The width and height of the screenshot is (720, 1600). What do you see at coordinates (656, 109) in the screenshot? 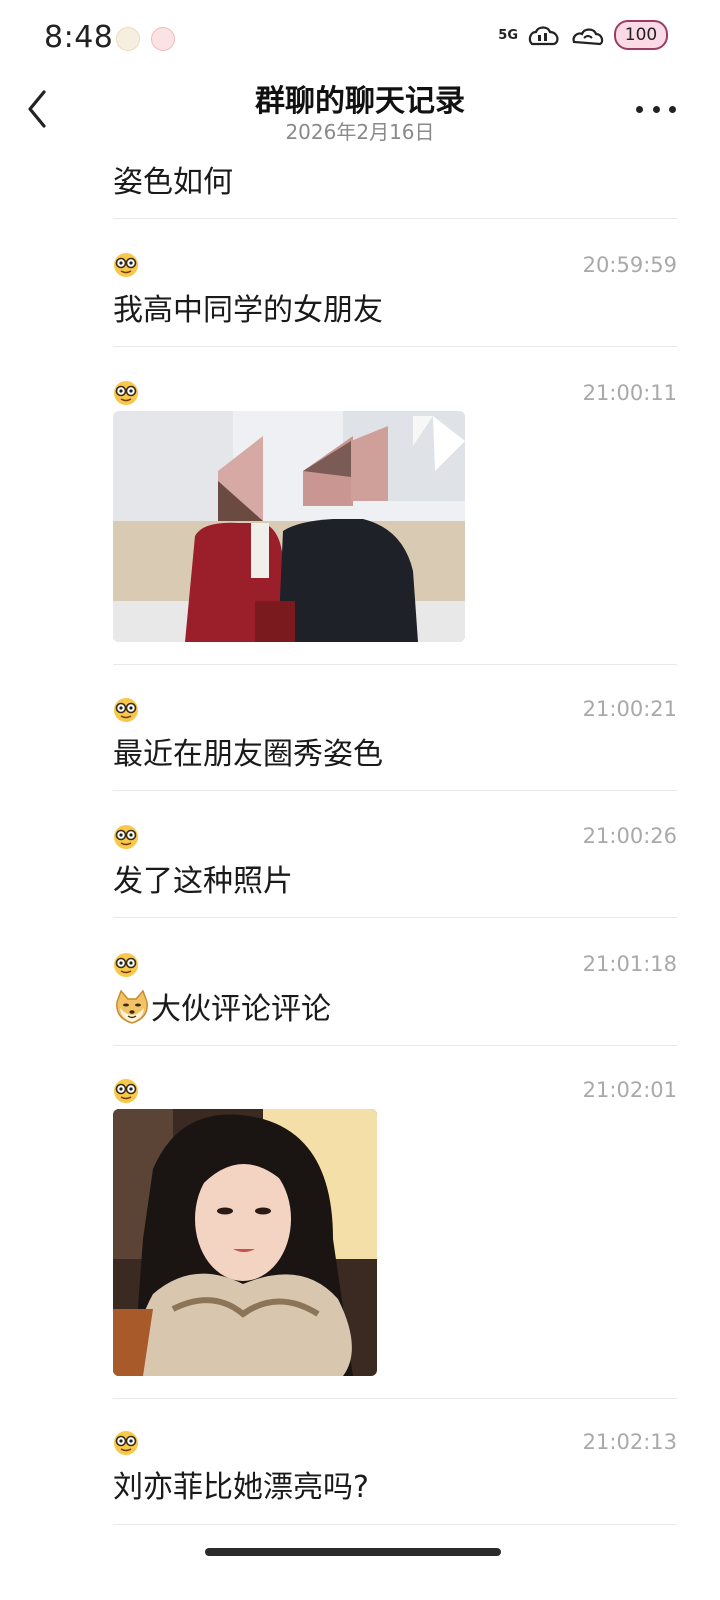
I see `more-options-icon` at bounding box center [656, 109].